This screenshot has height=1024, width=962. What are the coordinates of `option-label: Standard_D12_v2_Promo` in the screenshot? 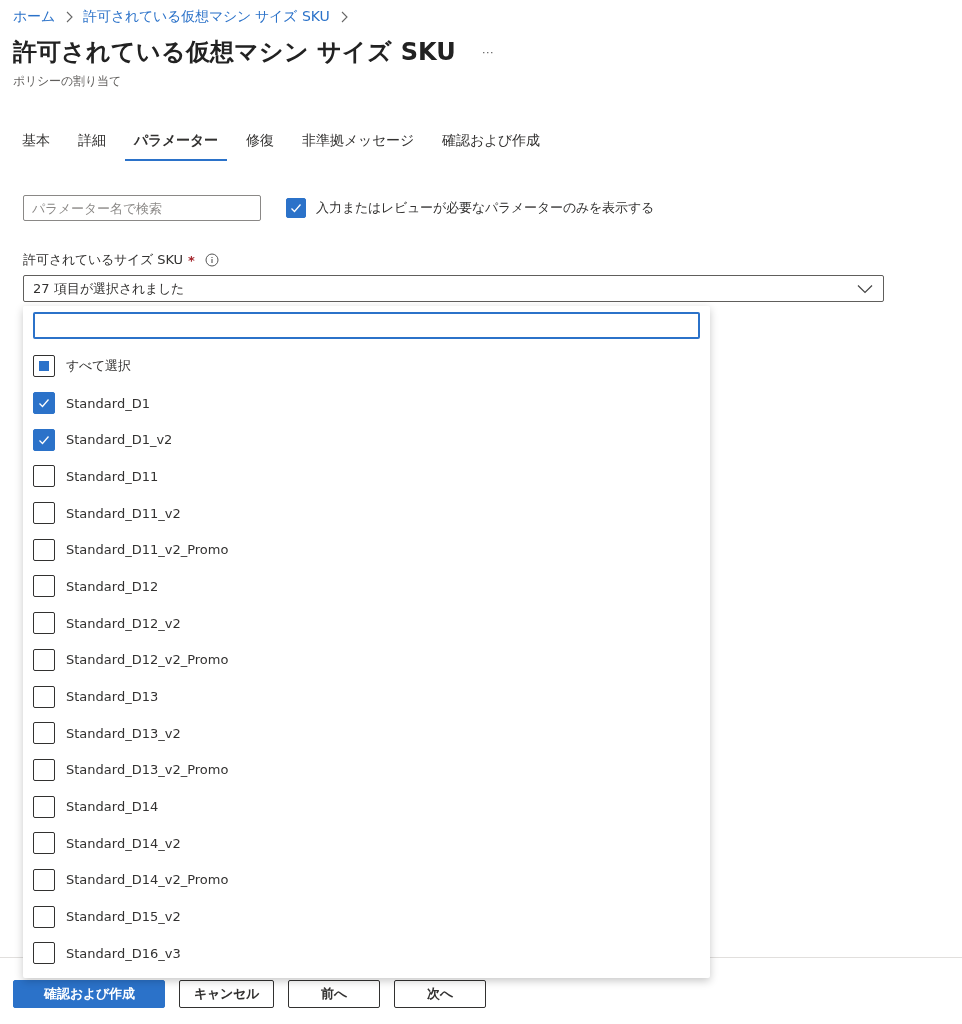 It's located at (147, 660).